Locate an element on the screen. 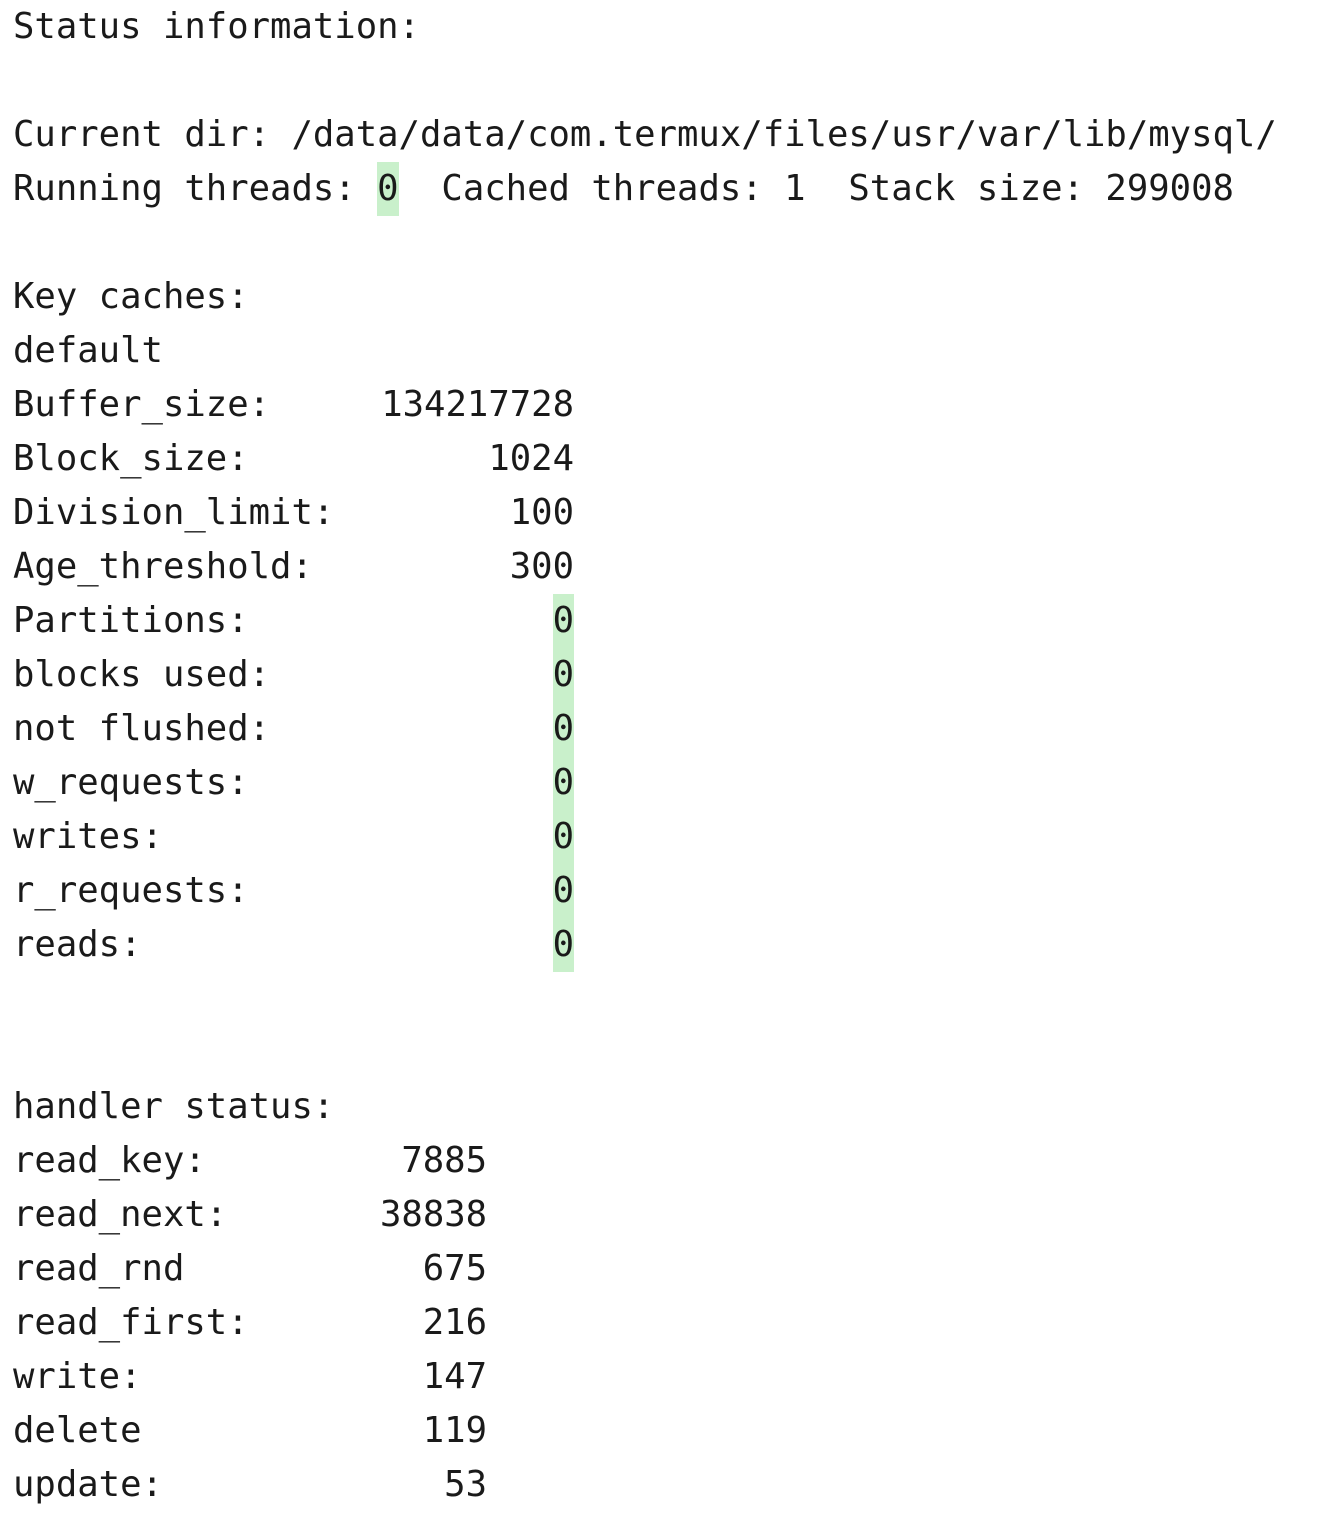 This screenshot has height=1522, width=1330. key-cache-row: reads: 0 is located at coordinates (645, 945).